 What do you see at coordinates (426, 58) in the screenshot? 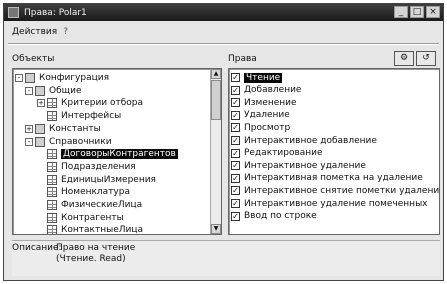
I see `clear-all-rights-button: ↺` at bounding box center [426, 58].